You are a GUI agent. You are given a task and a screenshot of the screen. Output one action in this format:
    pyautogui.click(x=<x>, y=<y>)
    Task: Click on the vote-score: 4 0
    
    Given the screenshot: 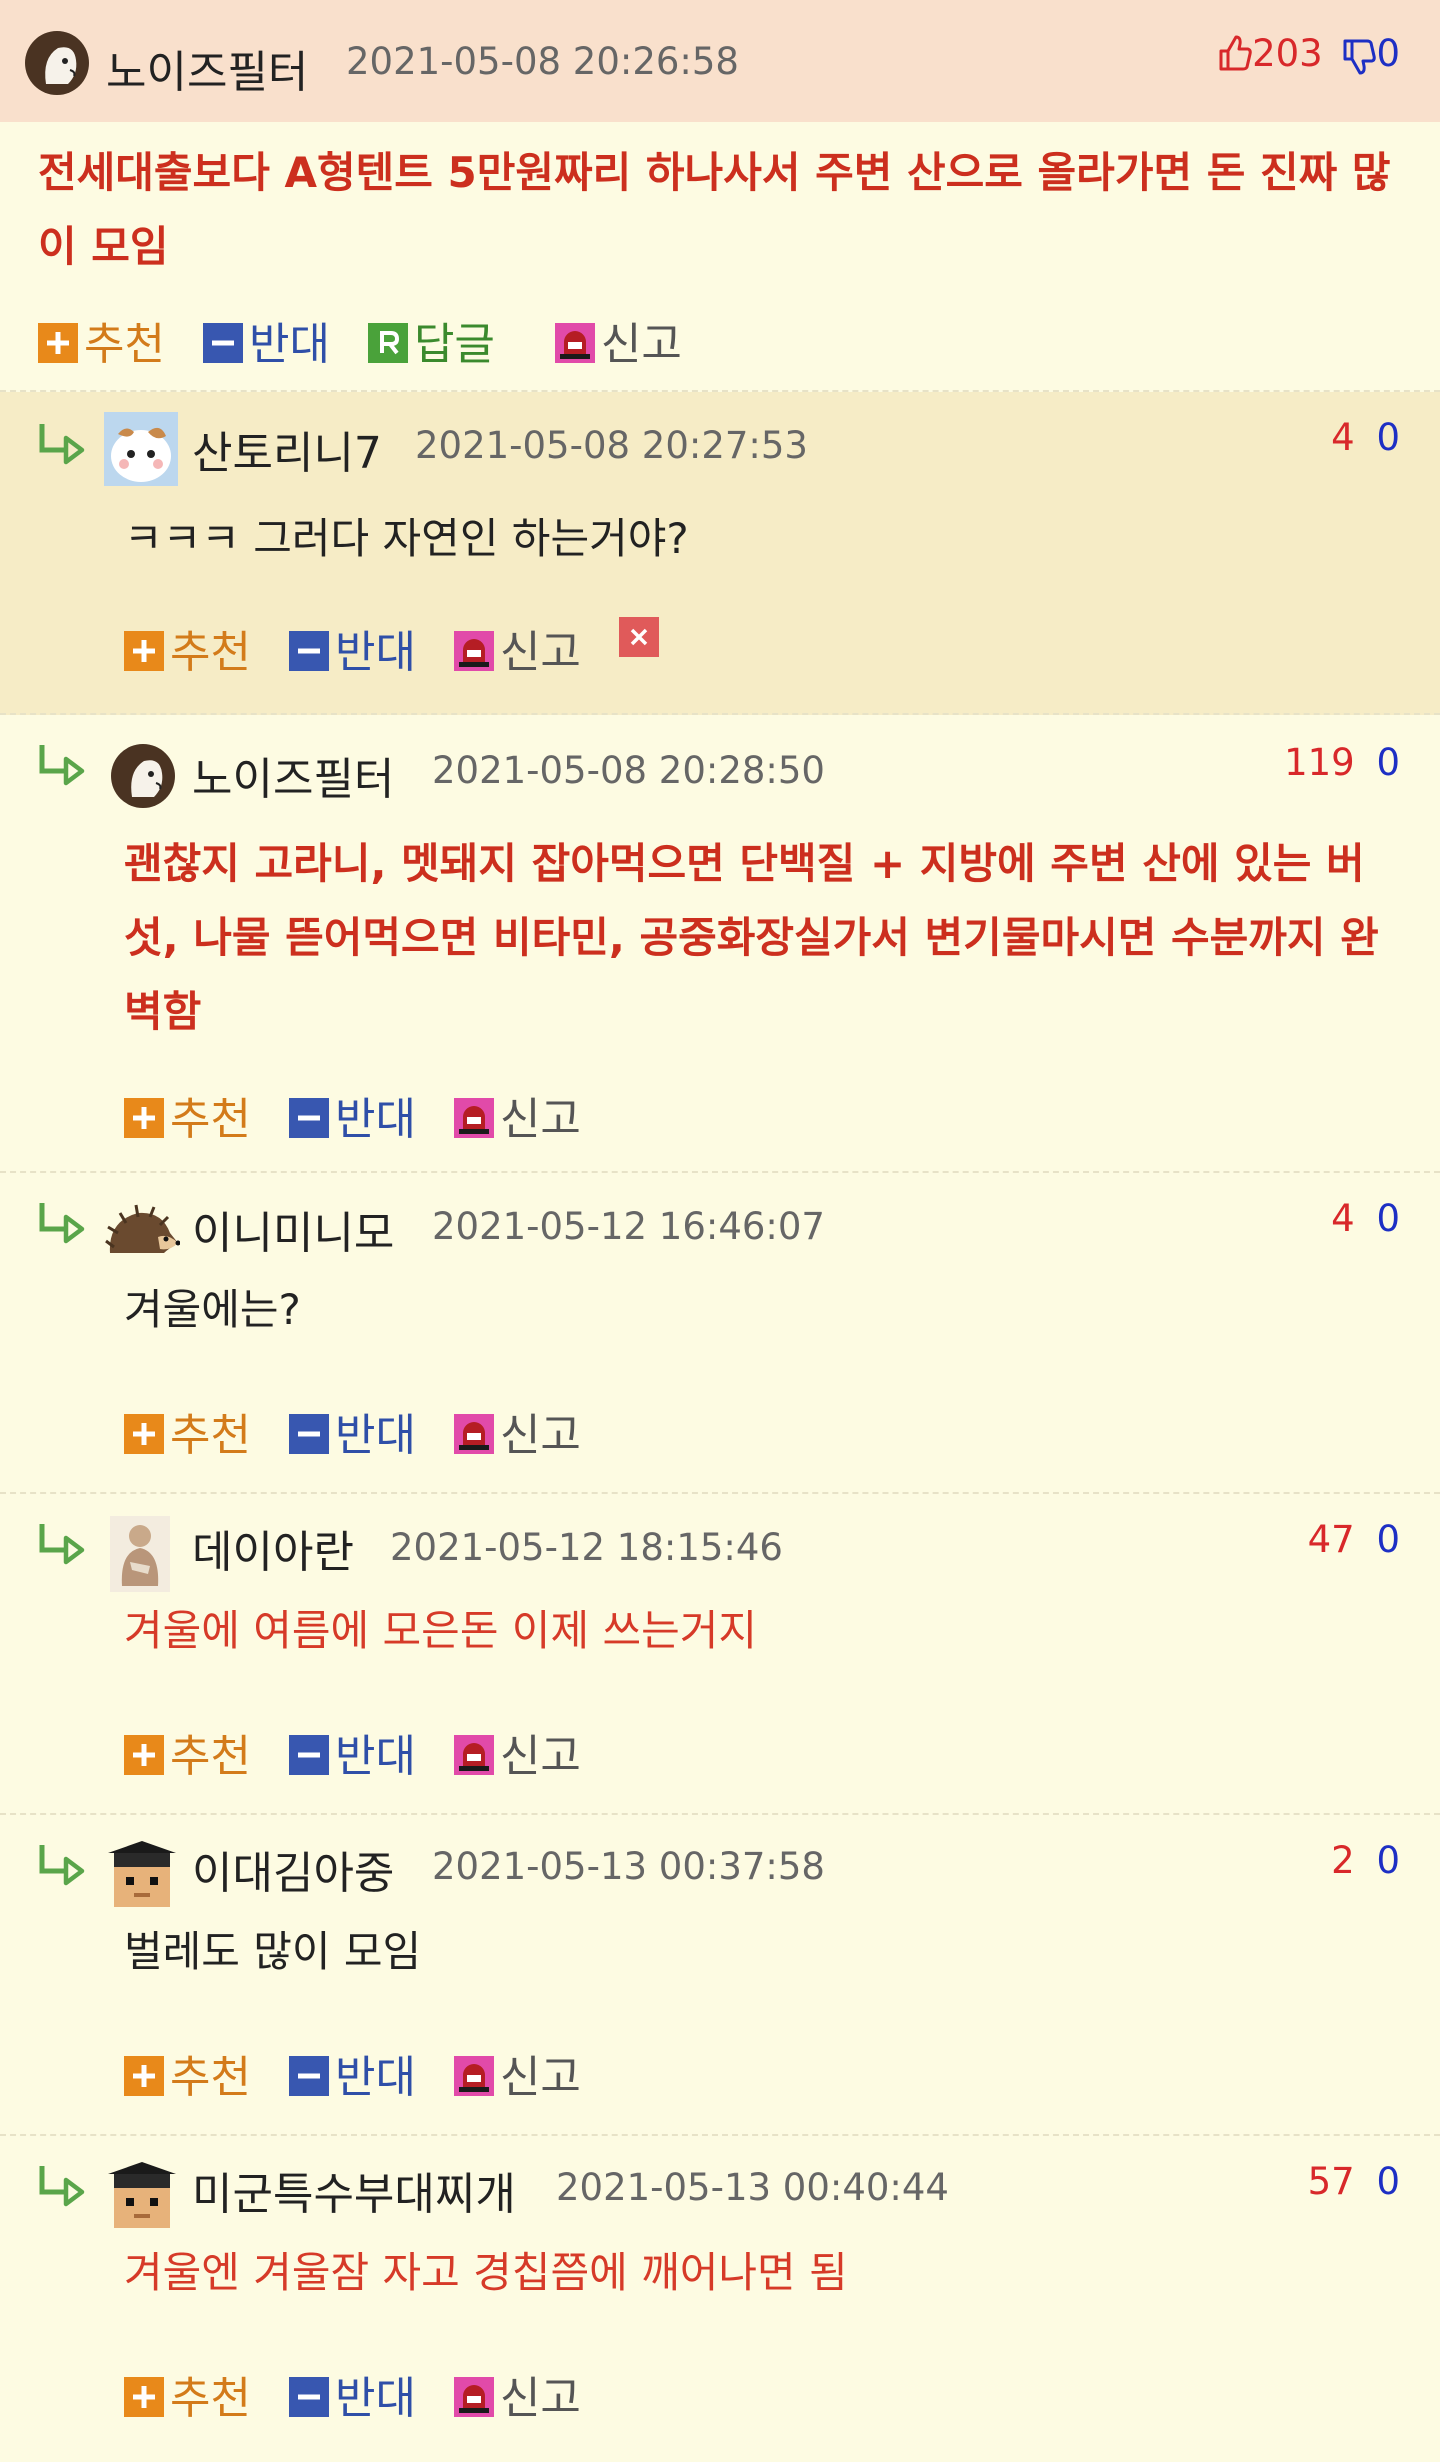 What is the action you would take?
    pyautogui.click(x=1365, y=437)
    